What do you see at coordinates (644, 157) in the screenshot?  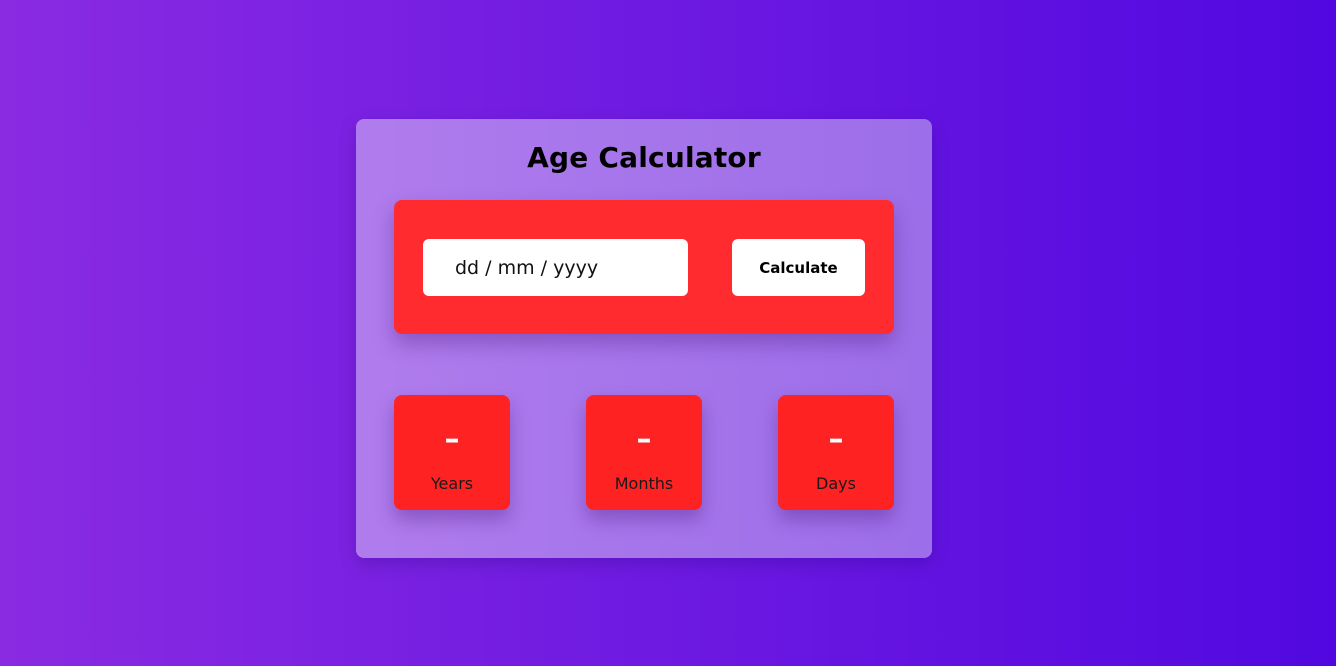 I see `page-title: Age Calculator` at bounding box center [644, 157].